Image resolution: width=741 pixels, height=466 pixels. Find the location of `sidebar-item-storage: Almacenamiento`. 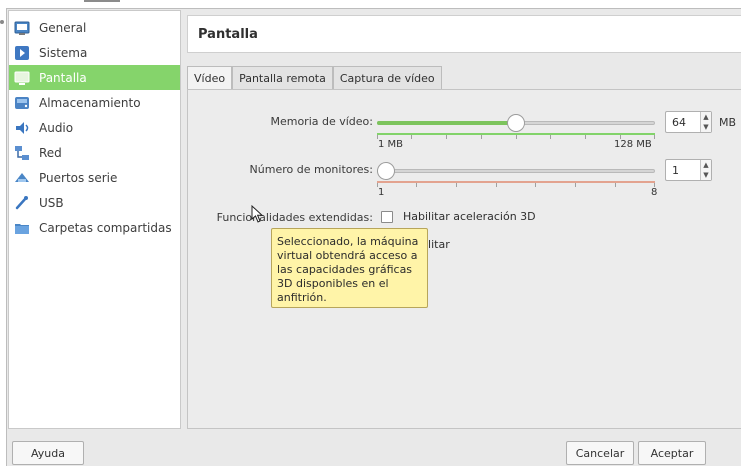

sidebar-item-storage: Almacenamiento is located at coordinates (94, 102).